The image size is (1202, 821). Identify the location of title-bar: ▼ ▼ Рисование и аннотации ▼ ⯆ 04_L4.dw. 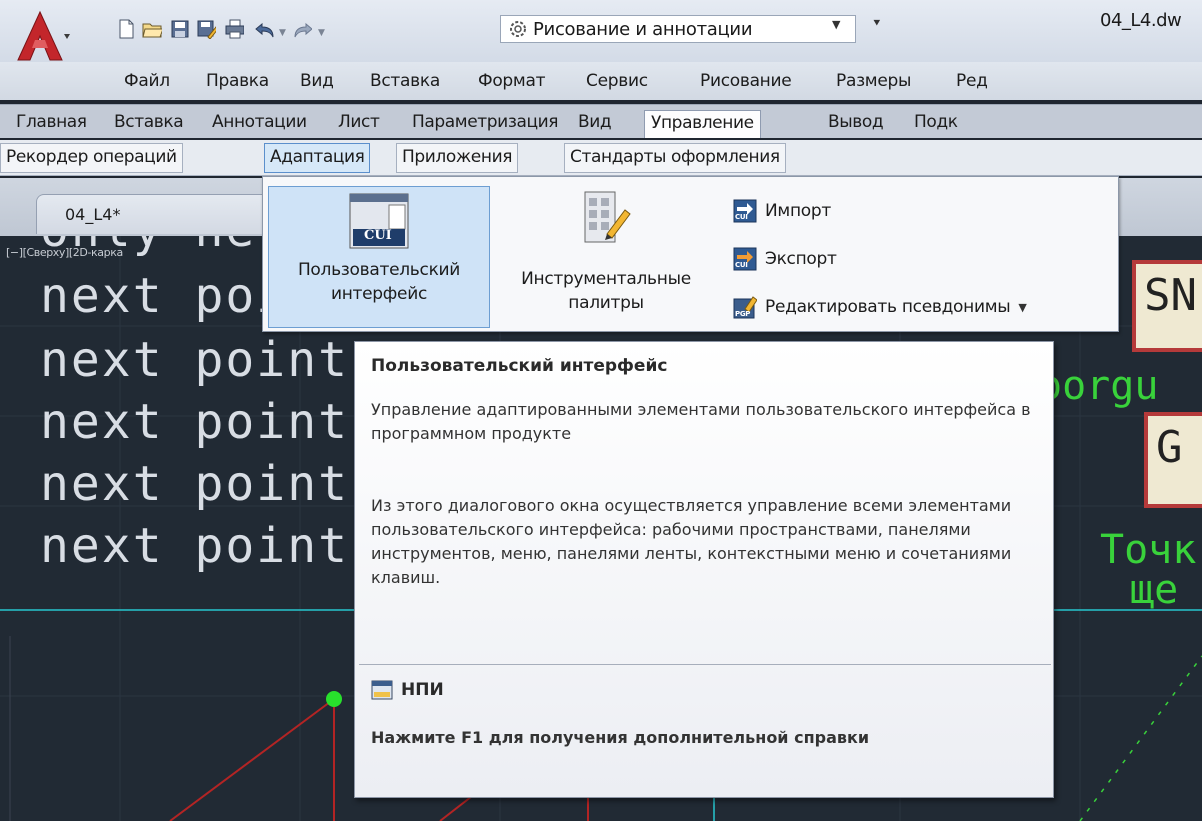
(601, 31).